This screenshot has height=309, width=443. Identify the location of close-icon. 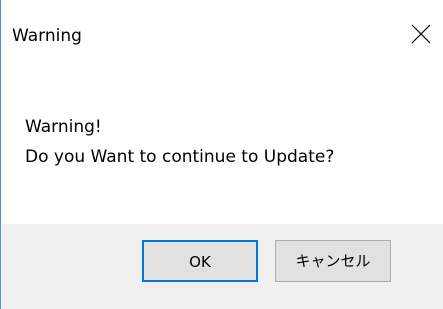
(421, 34).